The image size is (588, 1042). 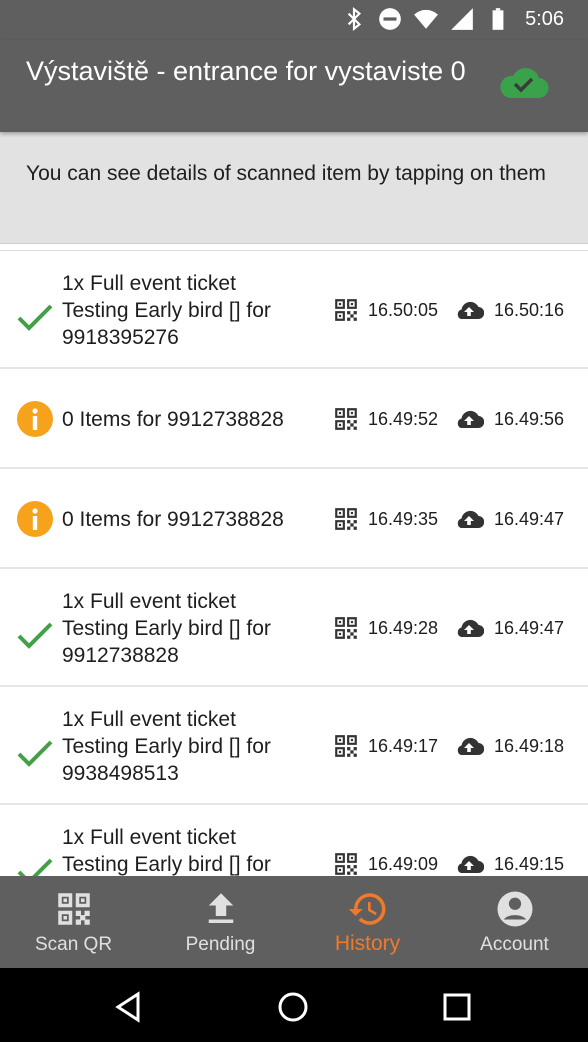 I want to click on tab-history: History, so click(x=367, y=922).